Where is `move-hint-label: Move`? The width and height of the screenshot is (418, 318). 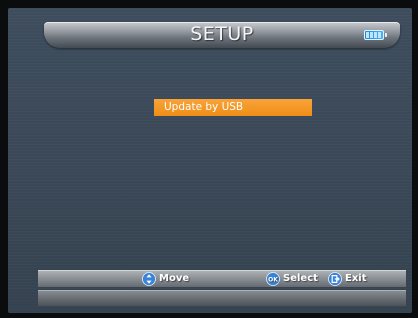 move-hint-label: Move is located at coordinates (174, 278).